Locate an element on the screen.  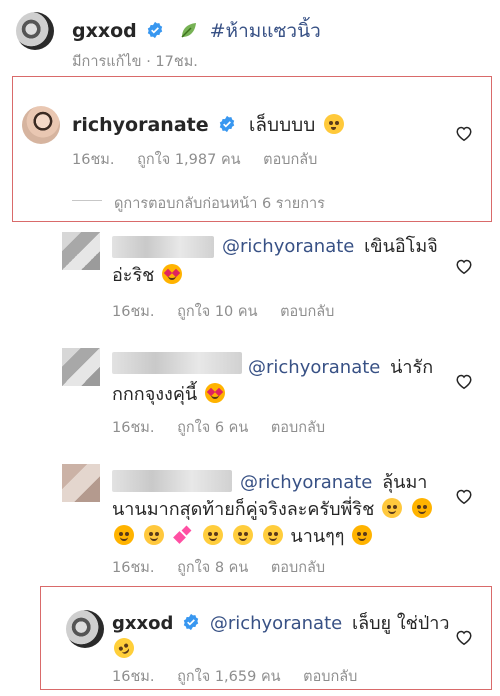
reply-text-line1: @richyoranate น่ารัก is located at coordinates (340, 368).